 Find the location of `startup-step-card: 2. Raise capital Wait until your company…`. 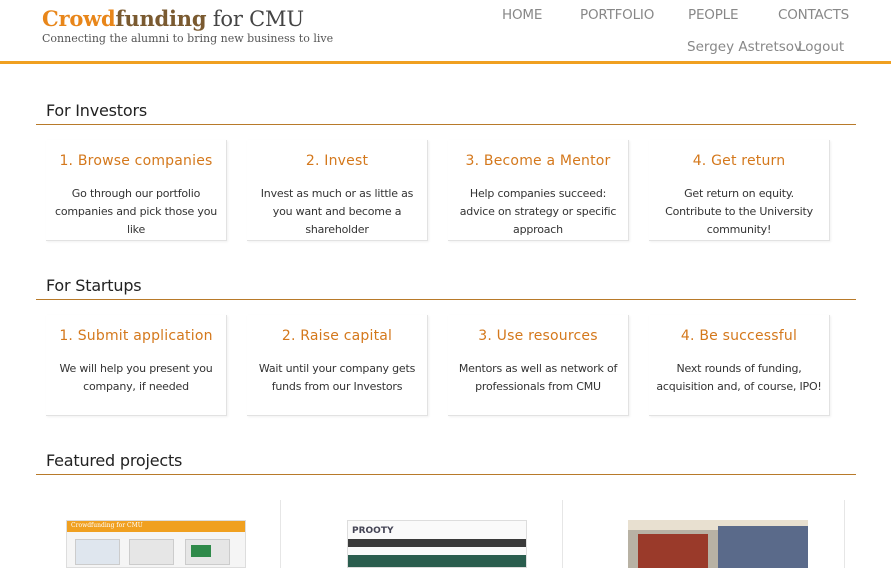

startup-step-card: 2. Raise capital Wait until your company… is located at coordinates (337, 365).